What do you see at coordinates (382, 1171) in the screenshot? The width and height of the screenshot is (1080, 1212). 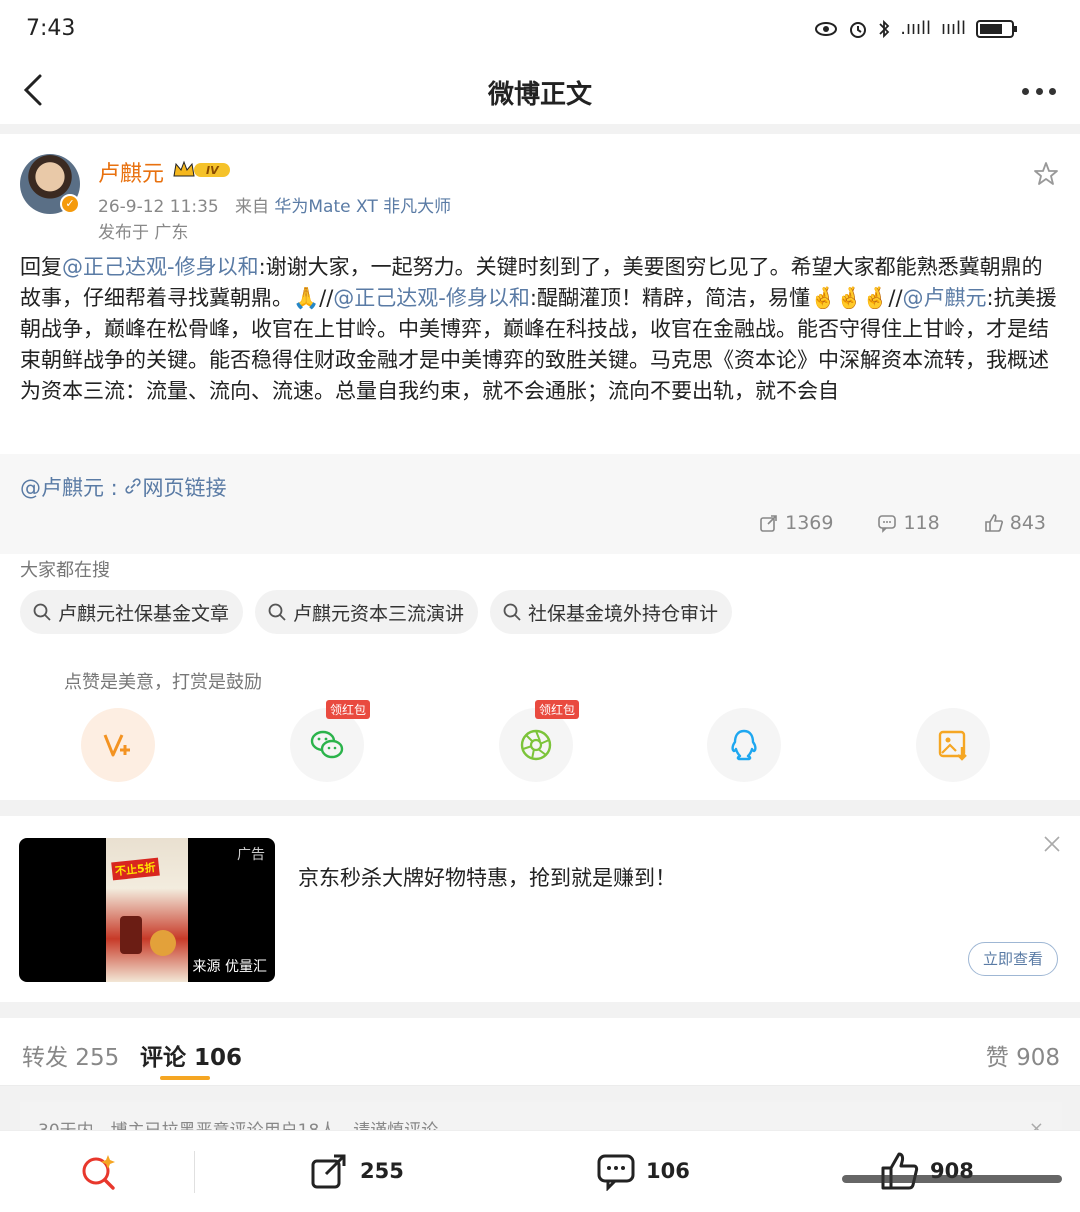 I see `bottom-repost-count: 255` at bounding box center [382, 1171].